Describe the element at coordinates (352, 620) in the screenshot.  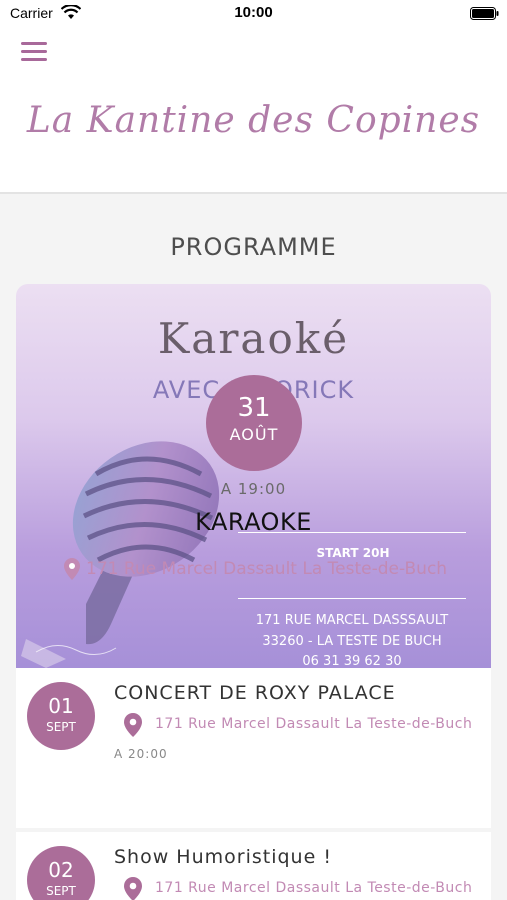
I see `poster-address-line1: 171 RUE MARCEL DASSSAULT` at that location.